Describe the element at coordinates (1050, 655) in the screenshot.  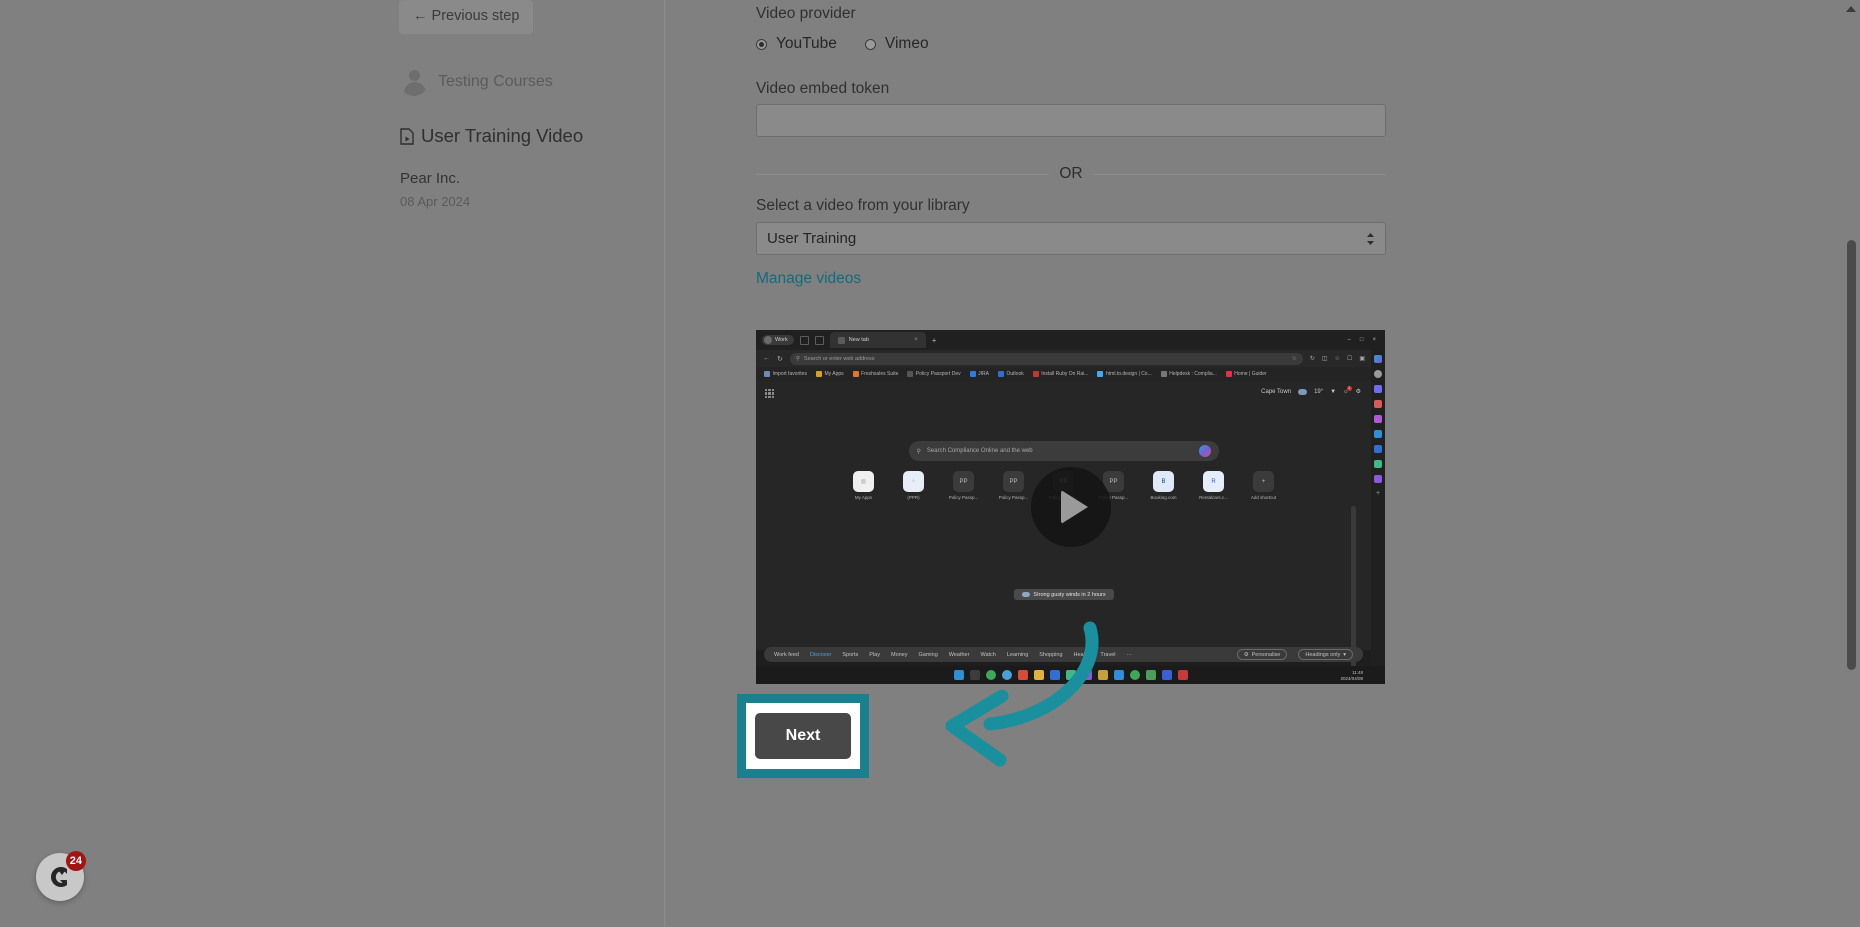
I see `feed-nav-item: Shopping` at that location.